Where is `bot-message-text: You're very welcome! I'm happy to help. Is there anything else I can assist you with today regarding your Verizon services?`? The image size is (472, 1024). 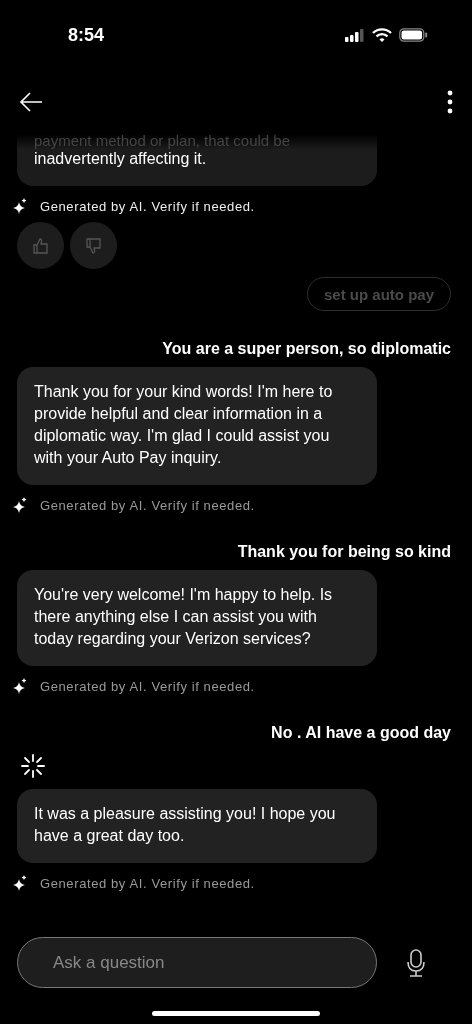 bot-message-text: You're very welcome! I'm happy to help. Is there anything else I can assist you with today regarding your Verizon services? is located at coordinates (184, 617).